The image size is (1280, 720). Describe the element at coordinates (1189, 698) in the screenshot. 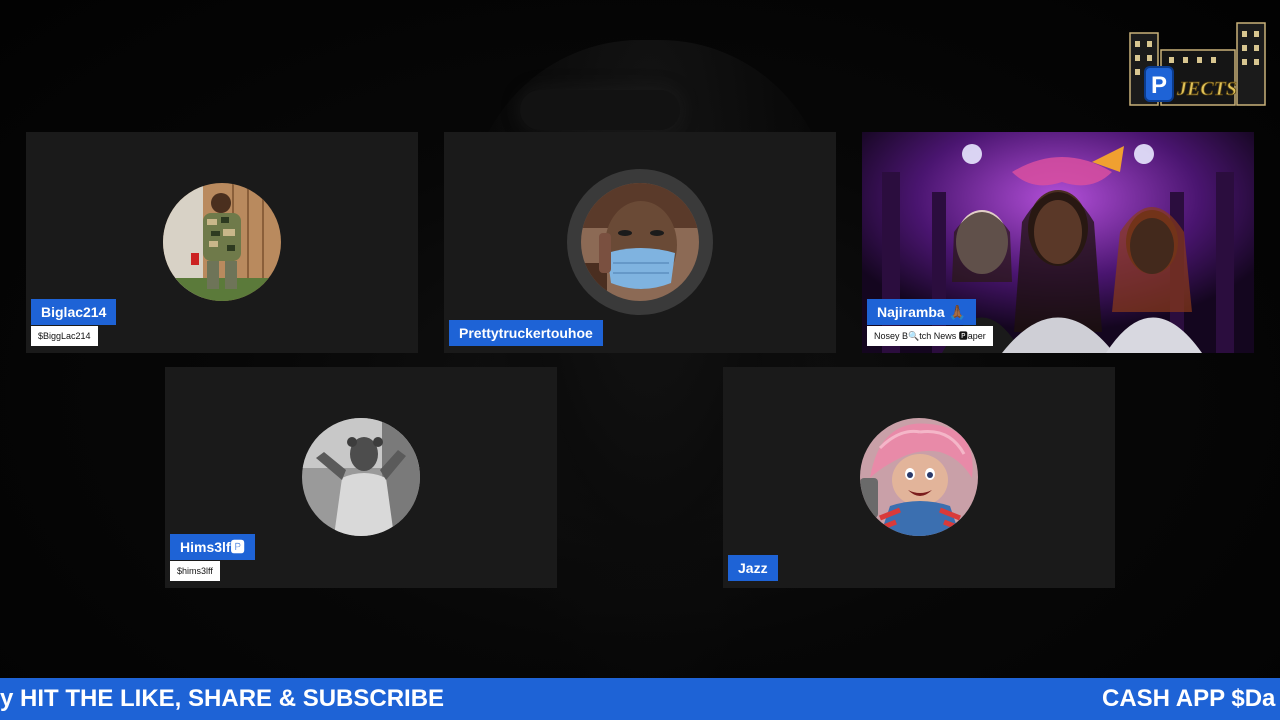

I see `ticker-message-cashapp: CASH APP $Da` at that location.